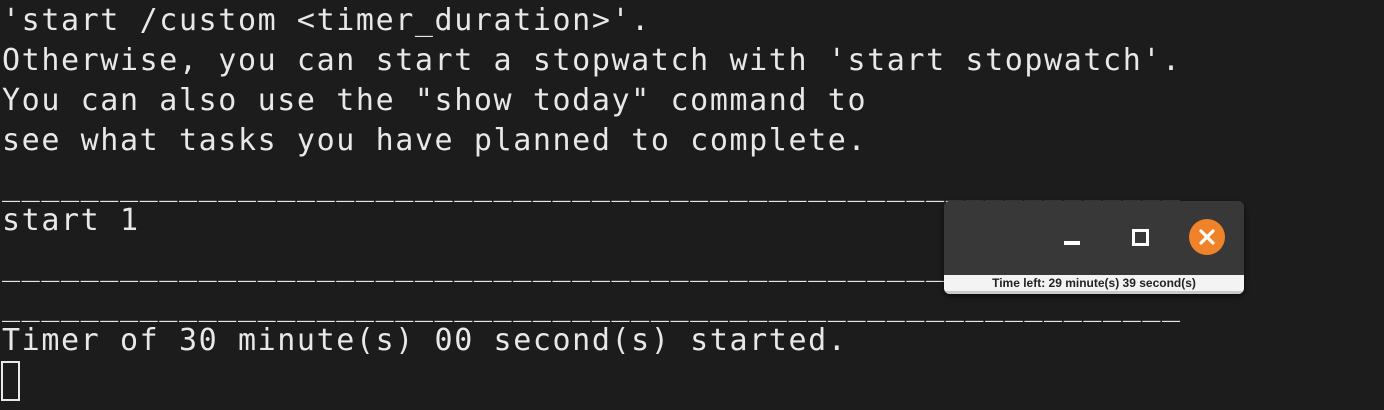  I want to click on close-button, so click(1207, 237).